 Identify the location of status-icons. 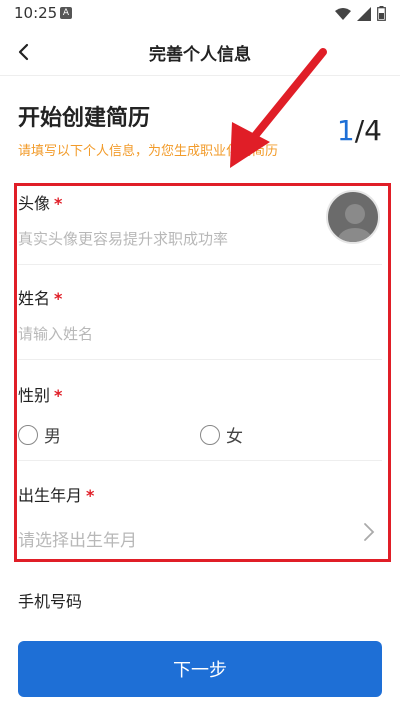
(360, 13).